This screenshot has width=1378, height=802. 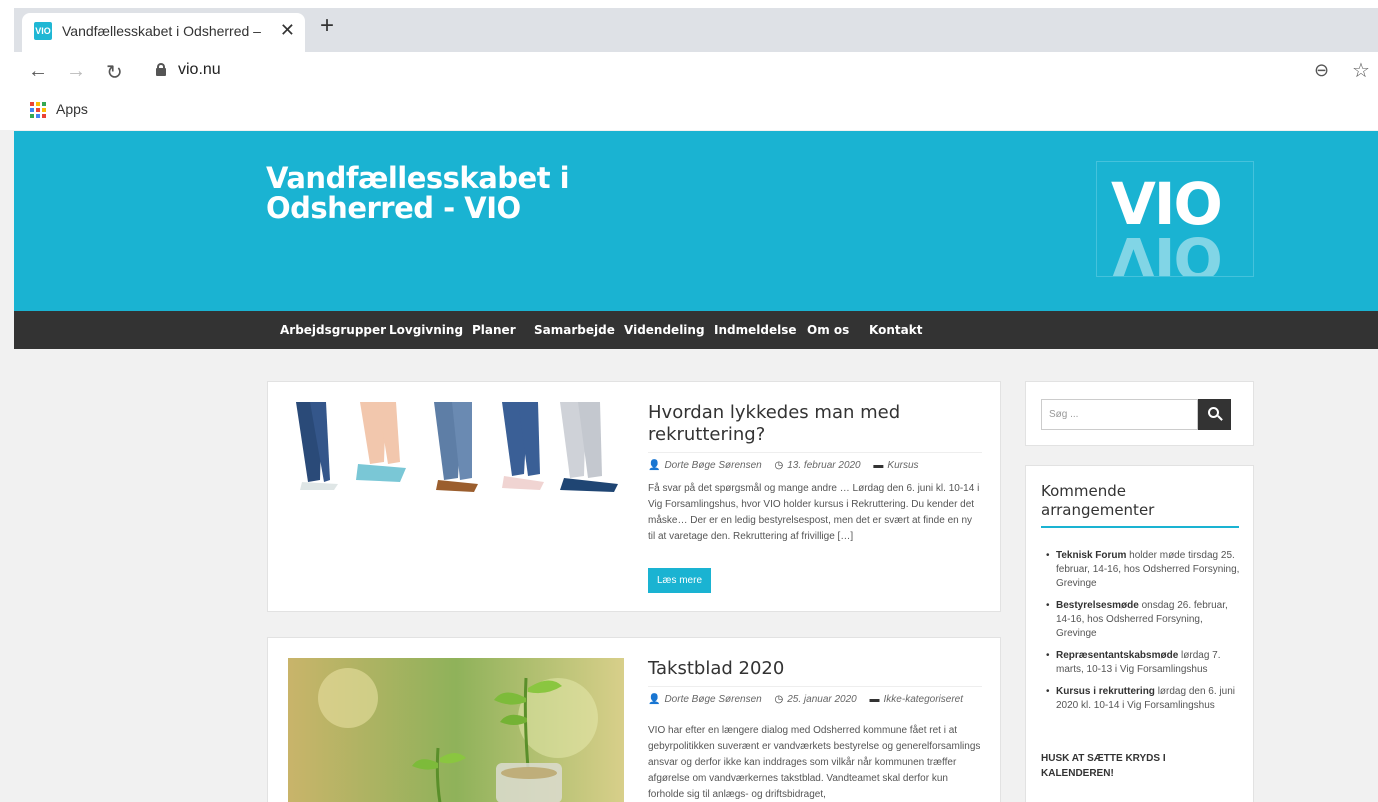 What do you see at coordinates (689, 111) in the screenshot?
I see `bookmarks-bar: Apps` at bounding box center [689, 111].